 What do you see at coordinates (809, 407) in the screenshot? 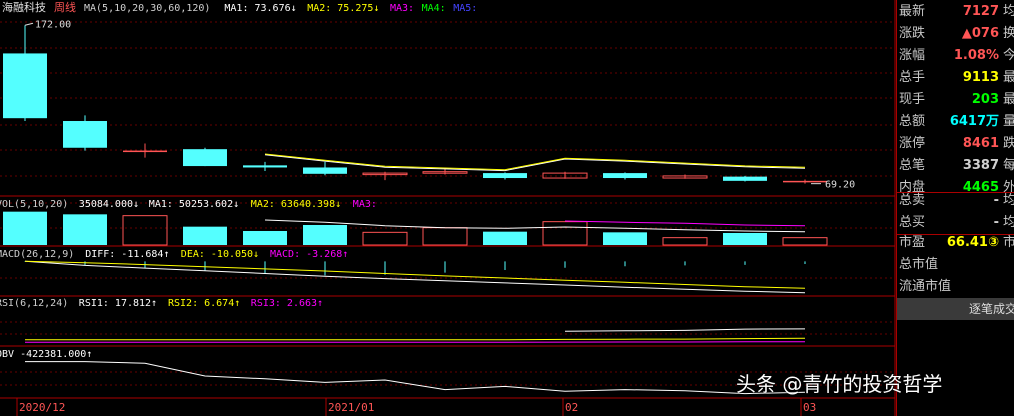
I see `x-tick-label: 03` at bounding box center [809, 407].